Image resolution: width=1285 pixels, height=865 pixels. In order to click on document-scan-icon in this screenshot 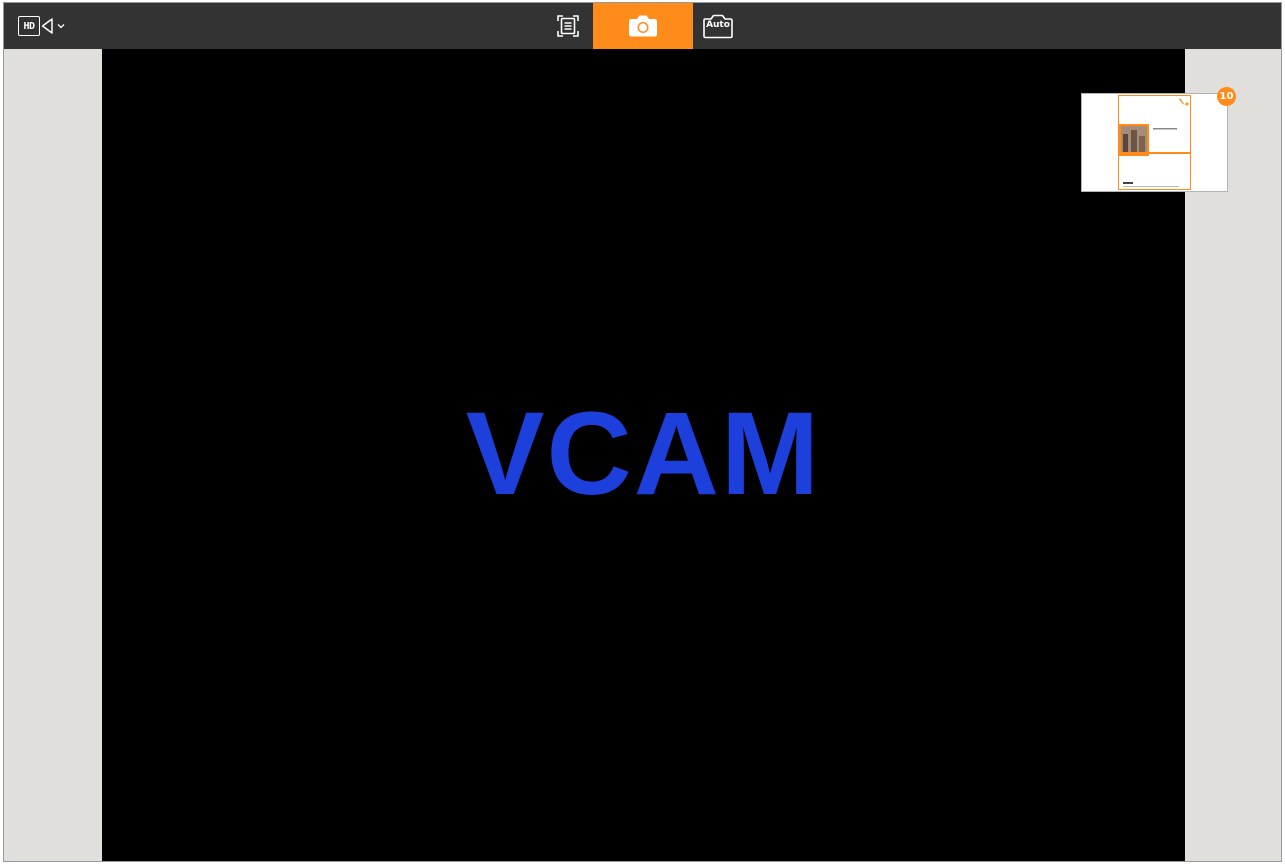, I will do `click(568, 26)`.